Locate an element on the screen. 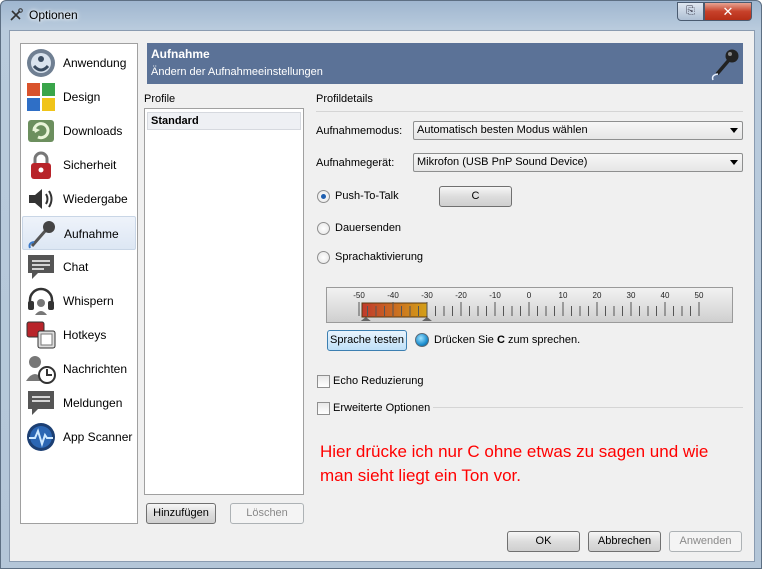 The width and height of the screenshot is (762, 569). level-meter: -50 -40 -30 -20 -10 0 10 20 30 40 50 is located at coordinates (529, 305).